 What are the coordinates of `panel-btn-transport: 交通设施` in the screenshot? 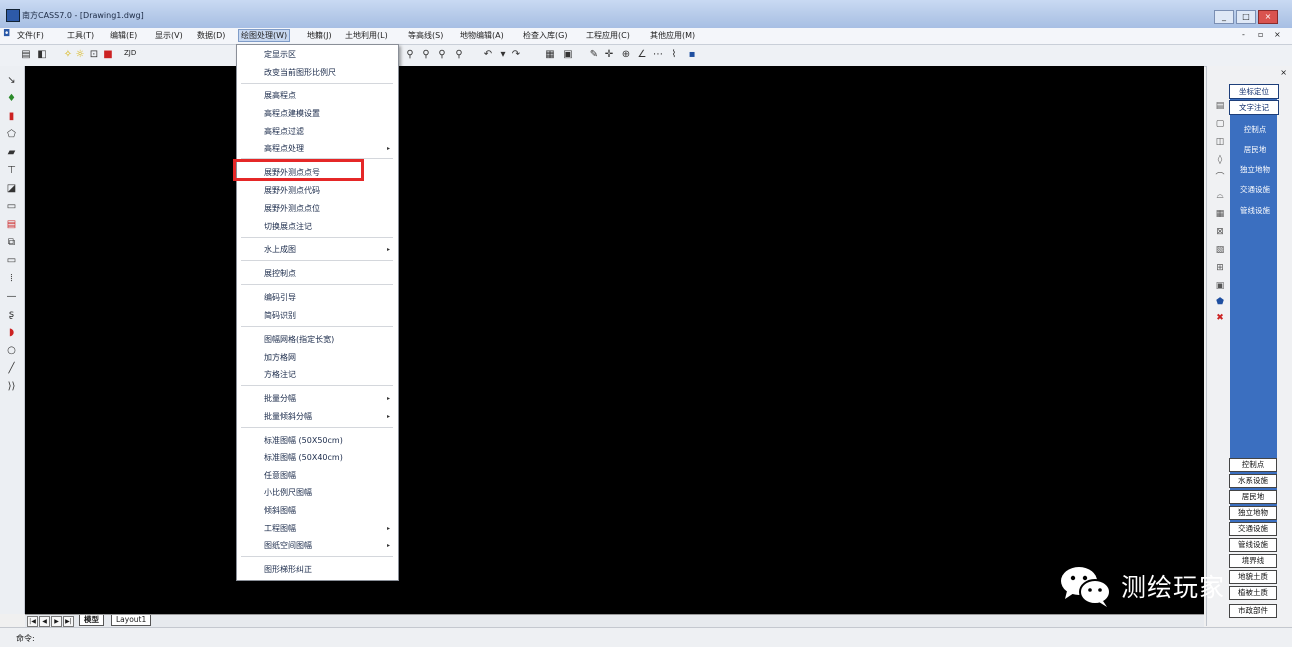 It's located at (1253, 529).